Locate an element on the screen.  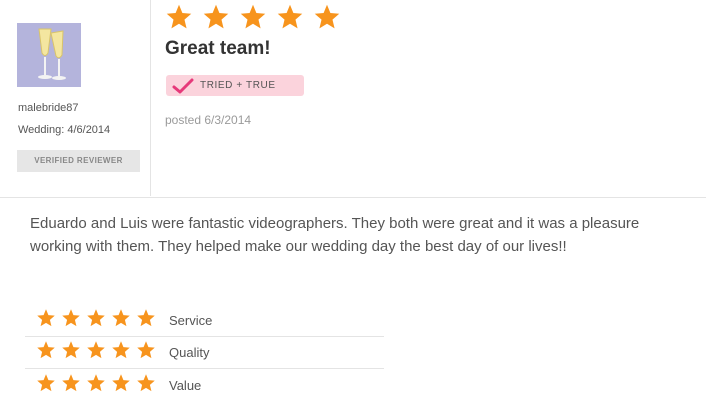
rating-row-quality: Quality is located at coordinates (204, 353).